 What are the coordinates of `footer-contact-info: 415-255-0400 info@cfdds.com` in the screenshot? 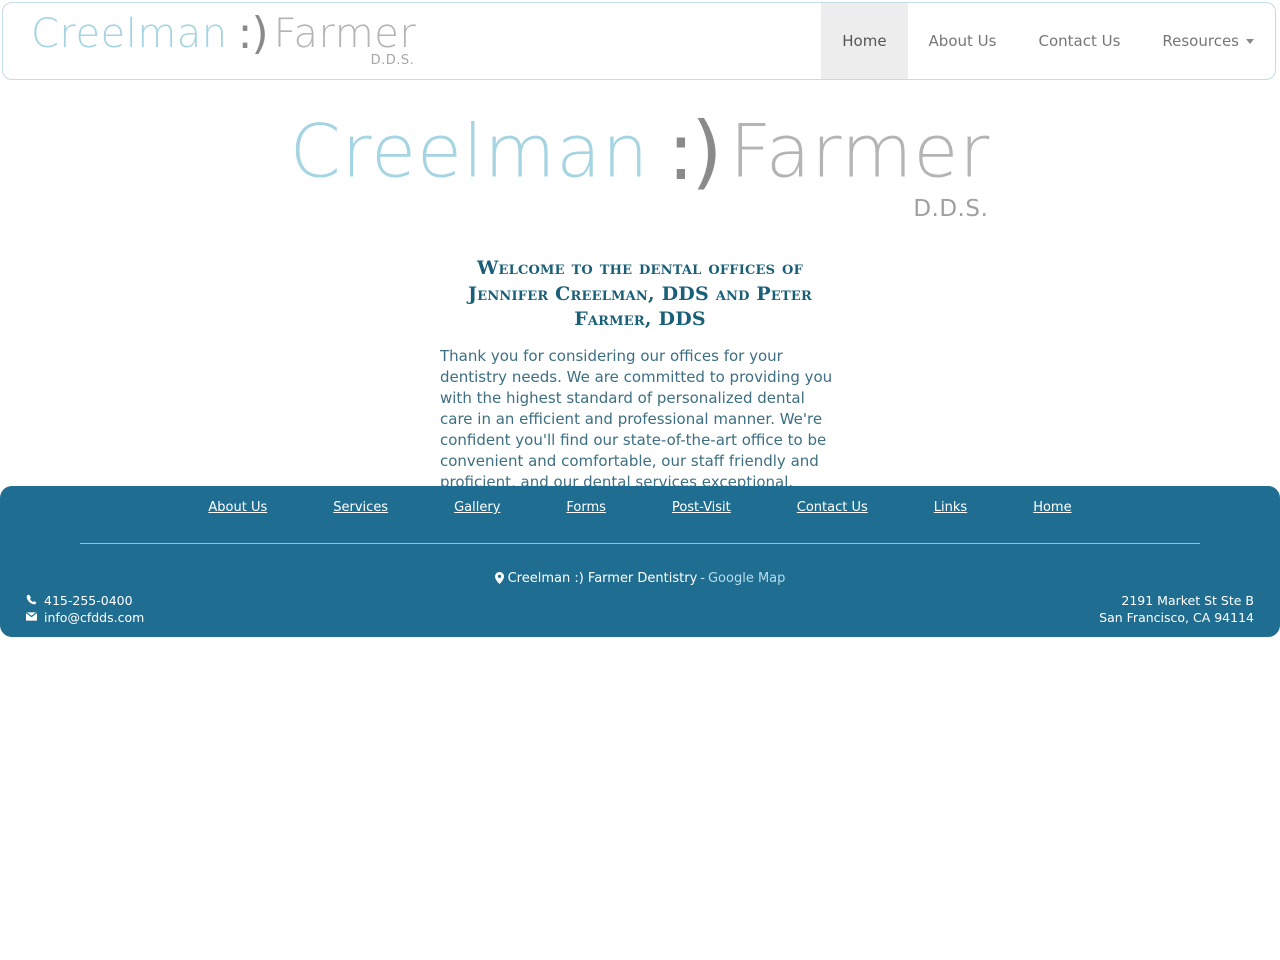 It's located at (85, 609).